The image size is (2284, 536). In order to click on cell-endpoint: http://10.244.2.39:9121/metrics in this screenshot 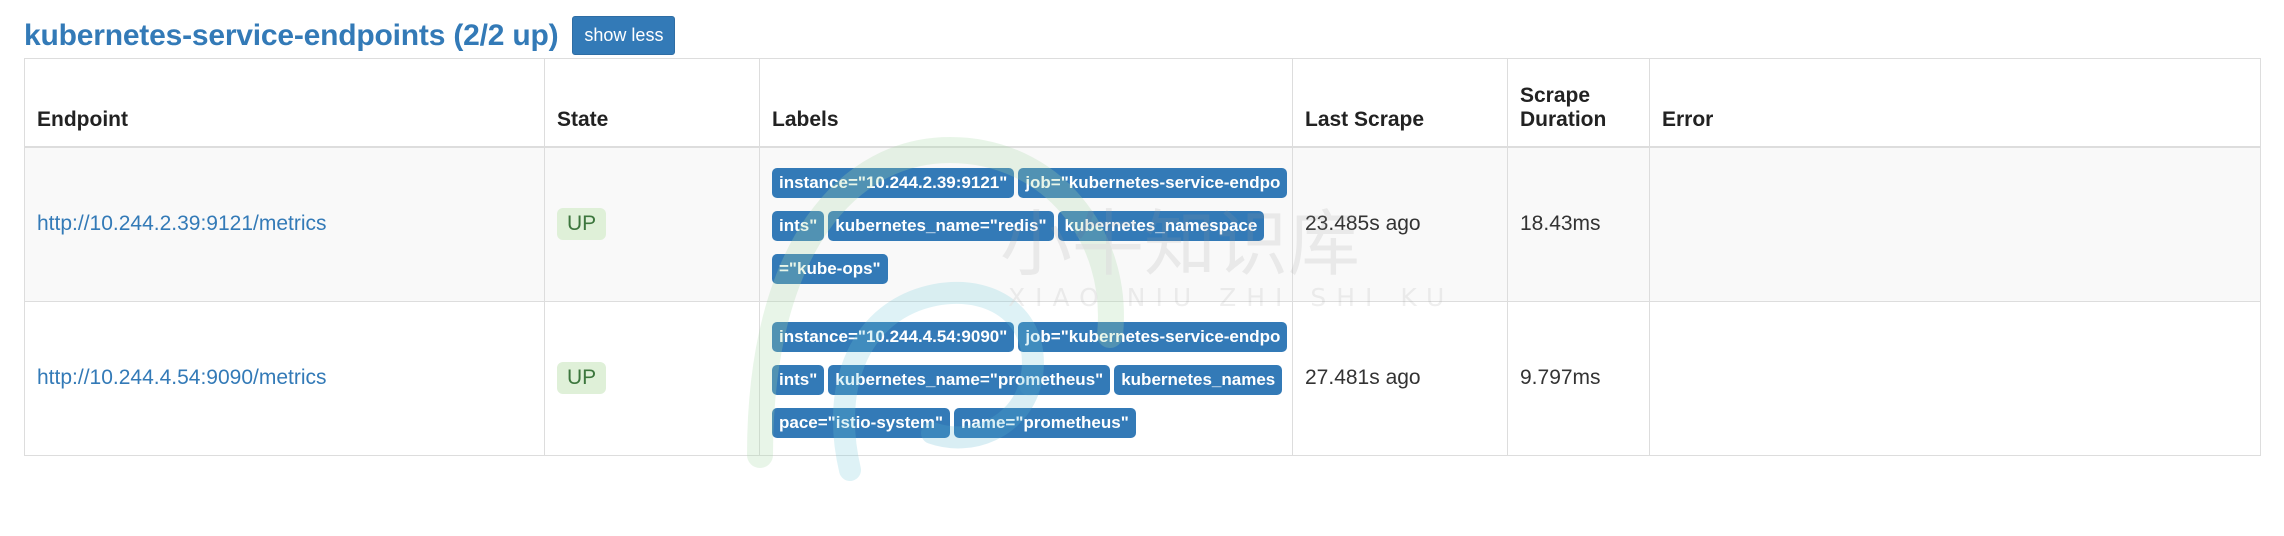, I will do `click(284, 224)`.